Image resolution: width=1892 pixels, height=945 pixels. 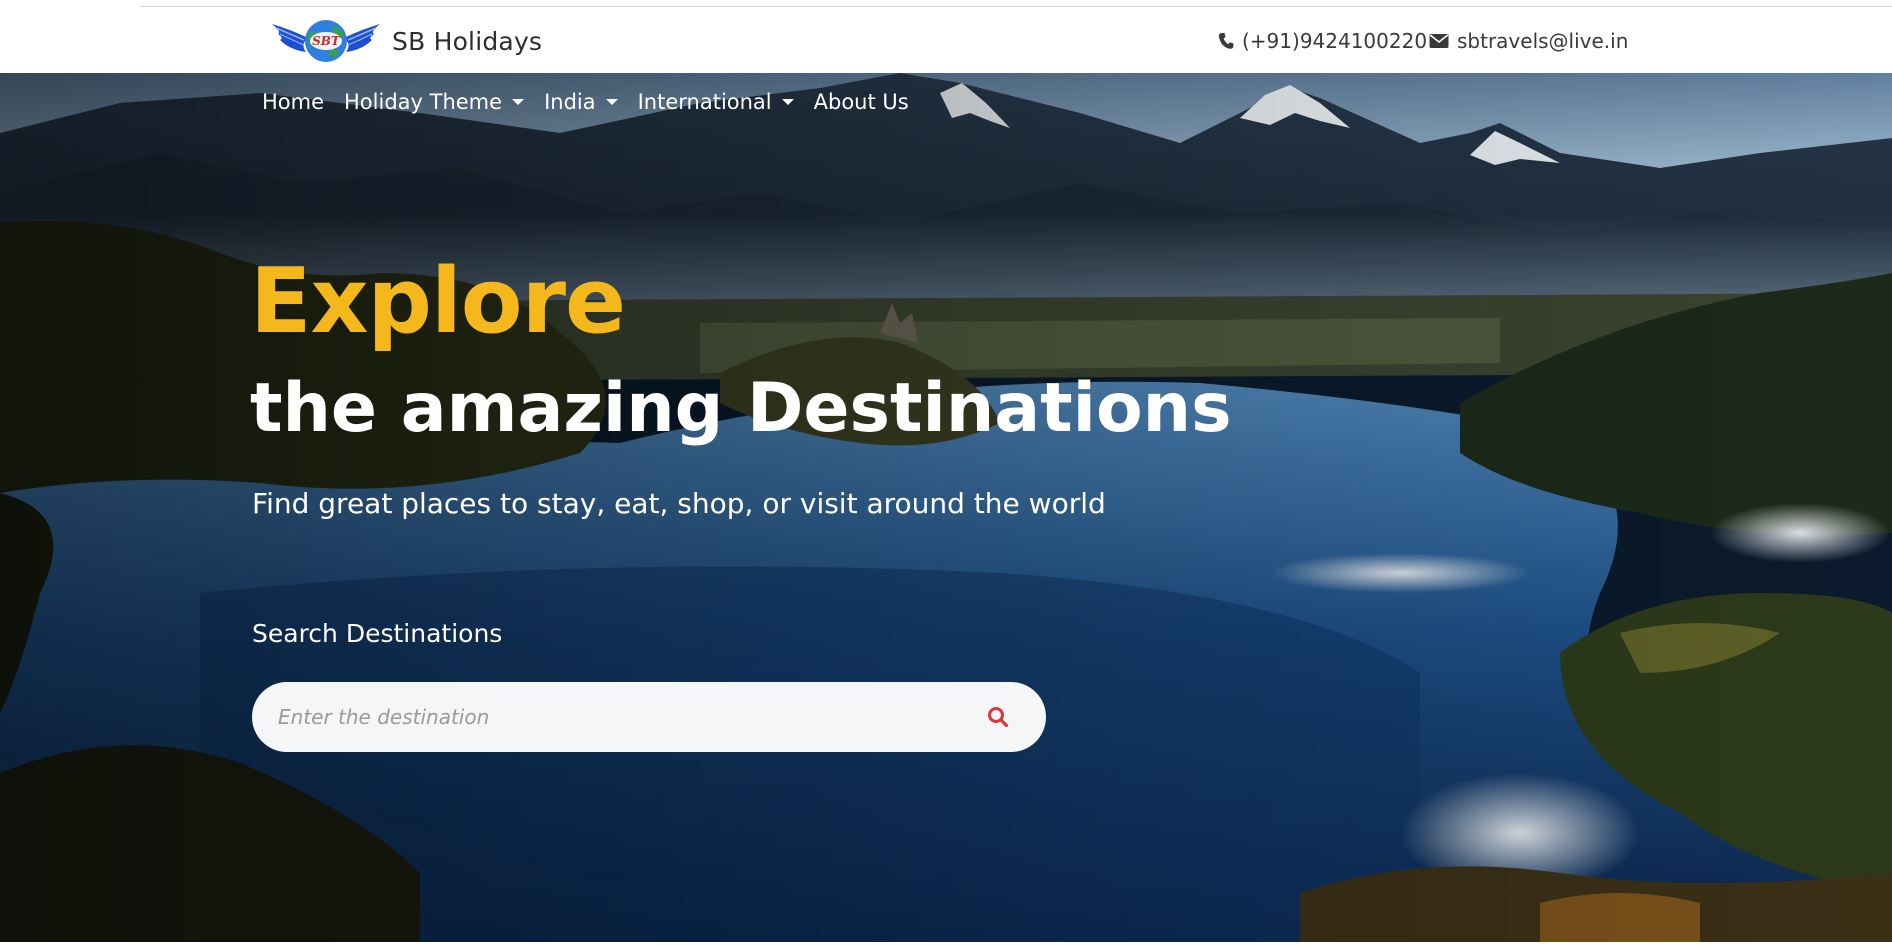 What do you see at coordinates (438, 301) in the screenshot?
I see `hero-headline-accent: Explore` at bounding box center [438, 301].